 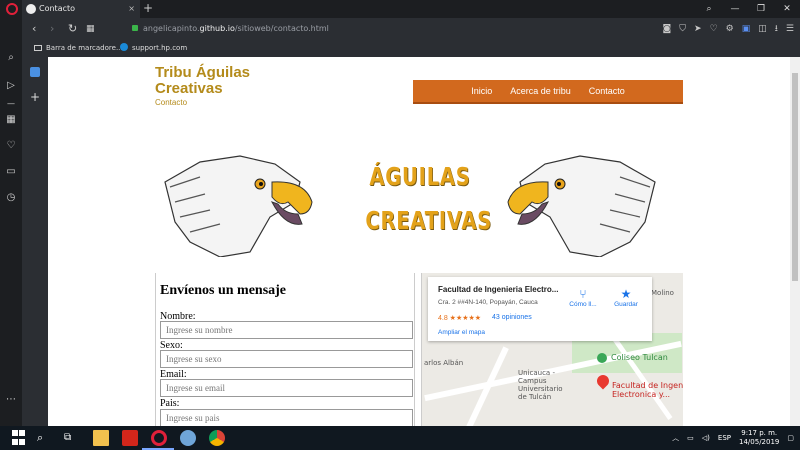 What do you see at coordinates (762, 29) in the screenshot?
I see `extension-icon: ◫` at bounding box center [762, 29].